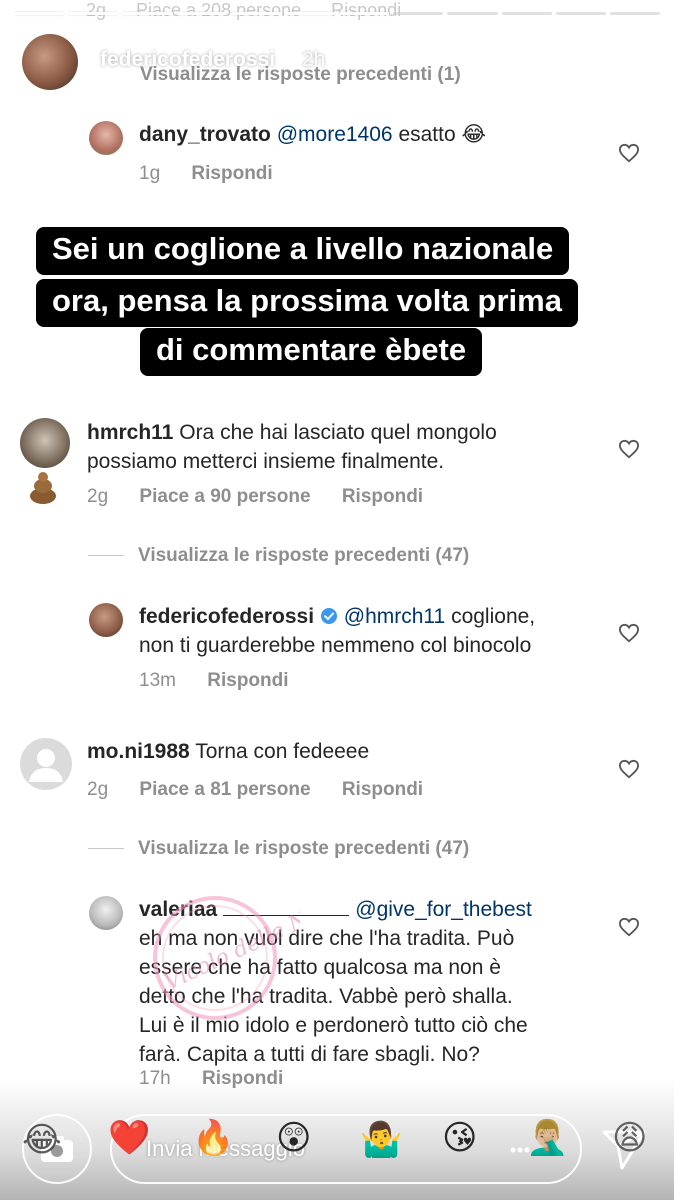 The width and height of the screenshot is (674, 1200). I want to click on poop-sticker-icon, so click(43, 488).